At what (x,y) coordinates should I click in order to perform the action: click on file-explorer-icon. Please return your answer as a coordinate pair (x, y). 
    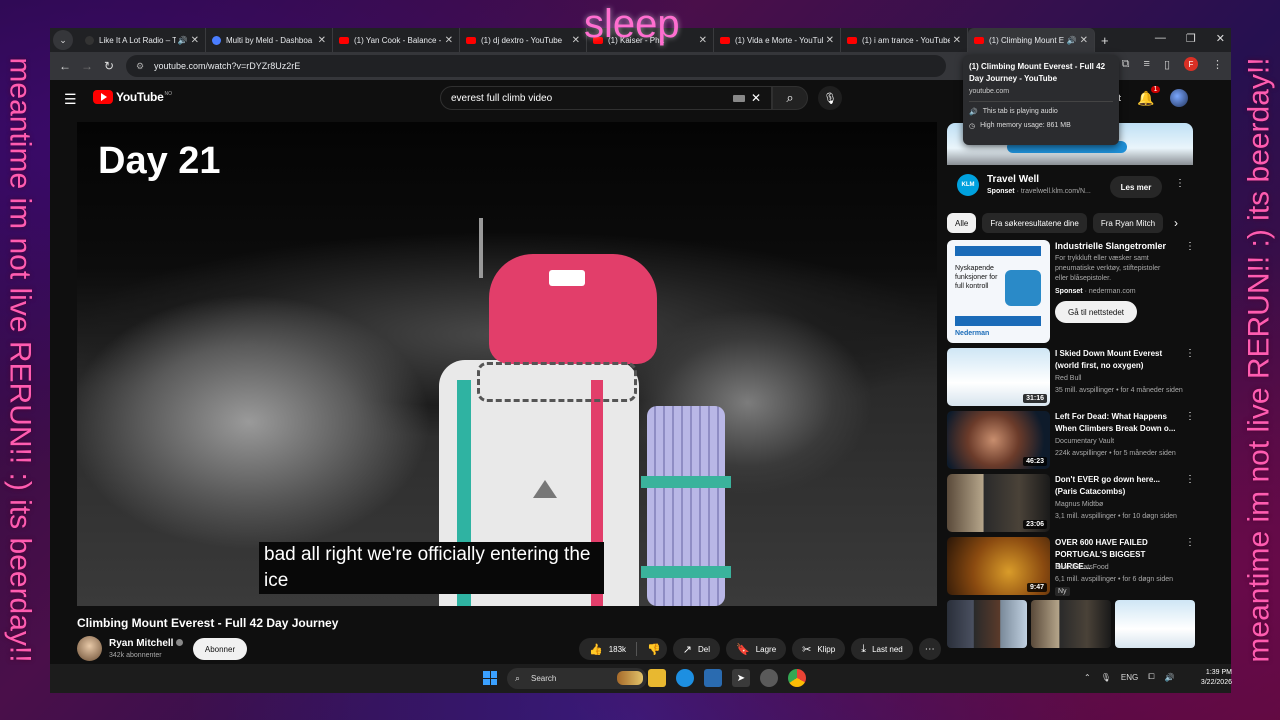
    Looking at the image, I should click on (657, 678).